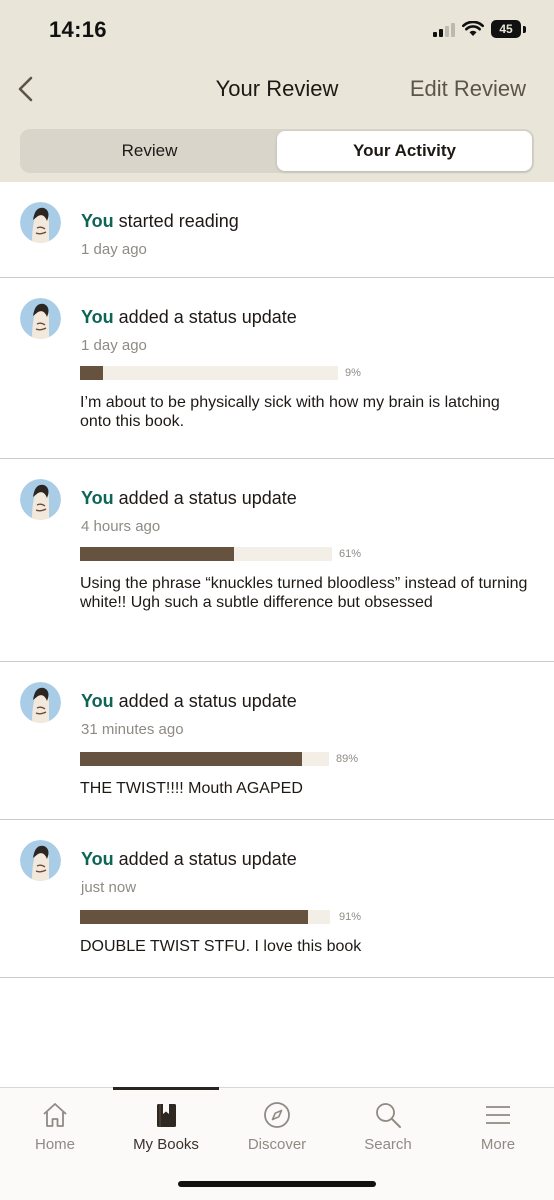  What do you see at coordinates (468, 89) in the screenshot?
I see `edit-review-button: Edit Review` at bounding box center [468, 89].